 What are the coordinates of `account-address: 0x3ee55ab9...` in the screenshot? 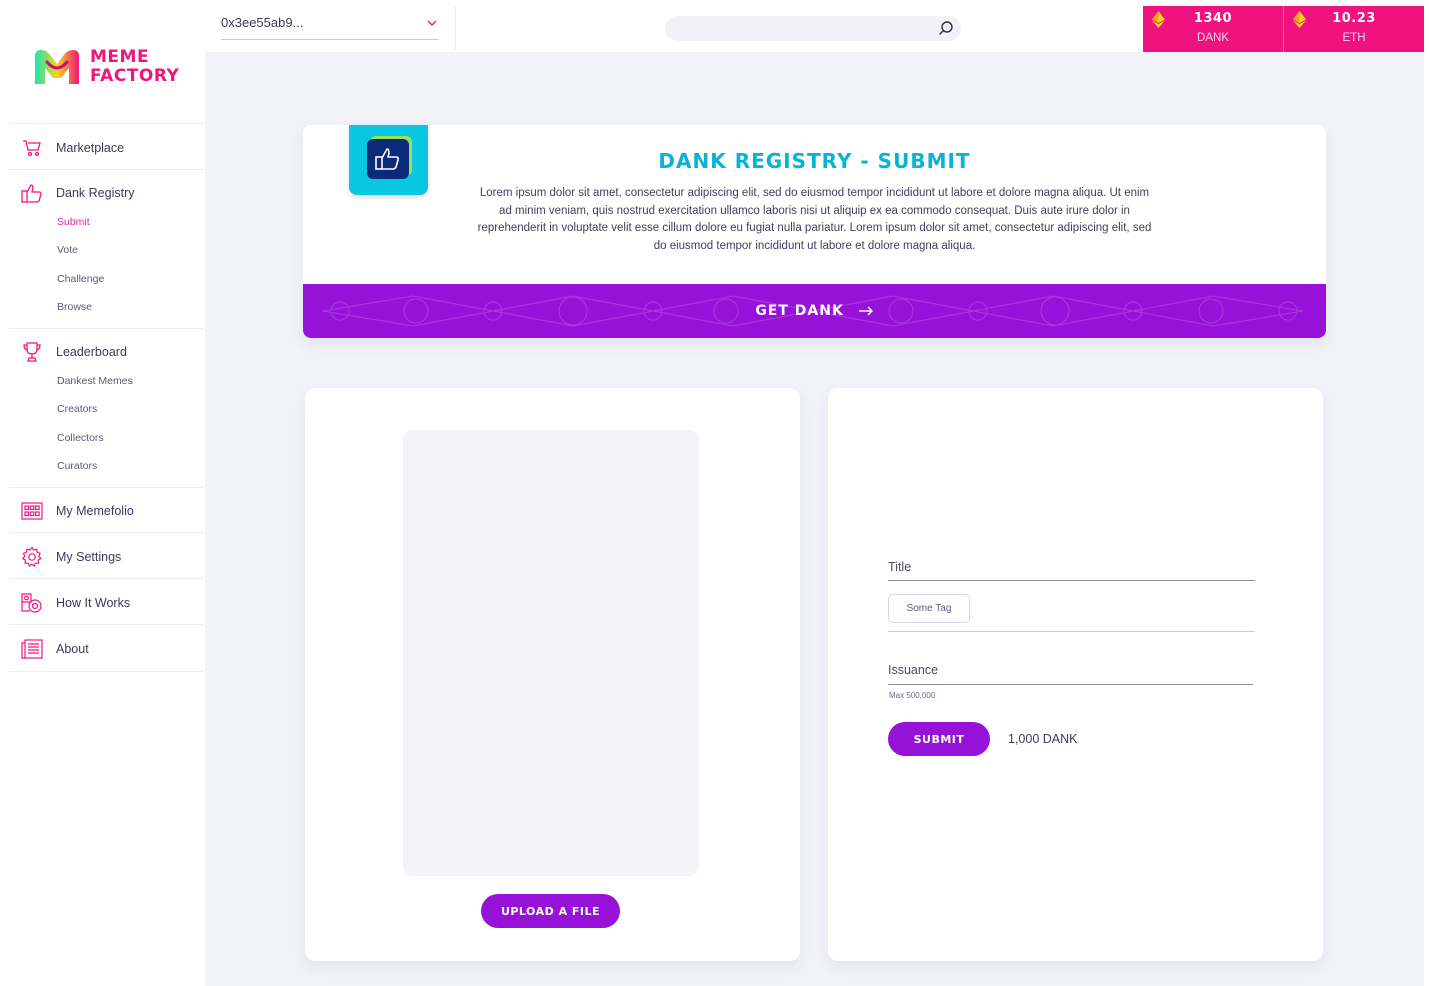 It's located at (262, 22).